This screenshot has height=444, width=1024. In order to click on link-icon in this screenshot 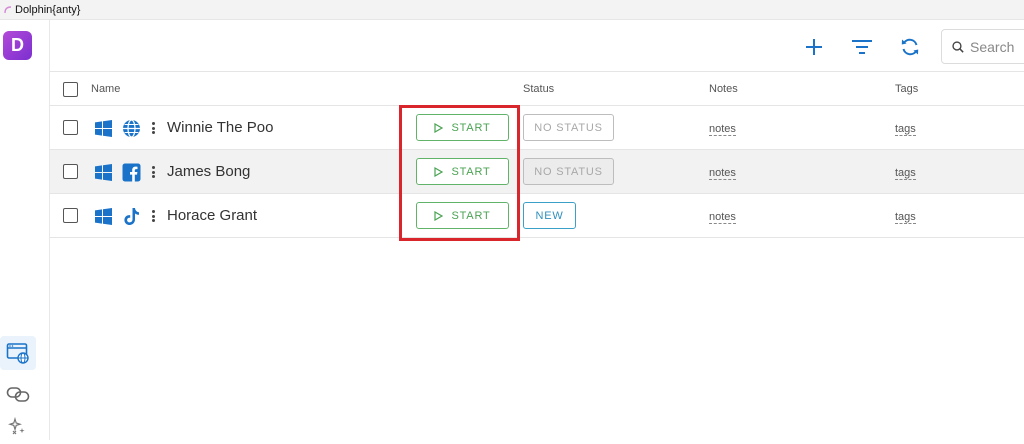, I will do `click(18, 394)`.